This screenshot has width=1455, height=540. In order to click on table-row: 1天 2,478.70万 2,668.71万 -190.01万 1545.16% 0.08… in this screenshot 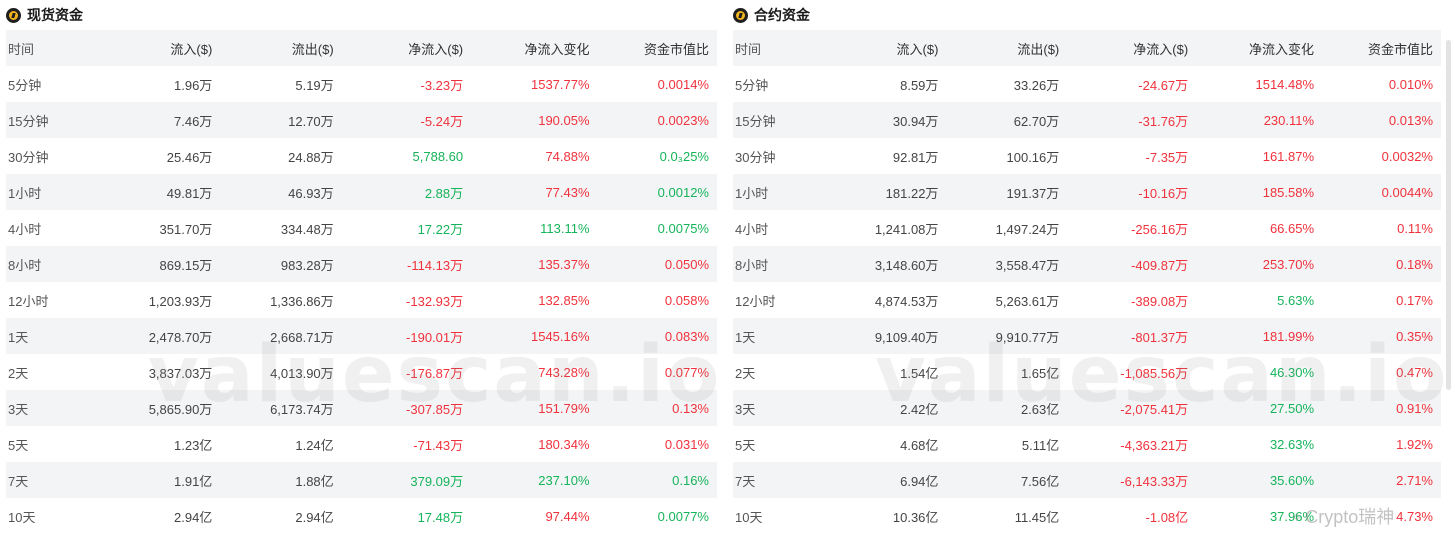, I will do `click(361, 336)`.